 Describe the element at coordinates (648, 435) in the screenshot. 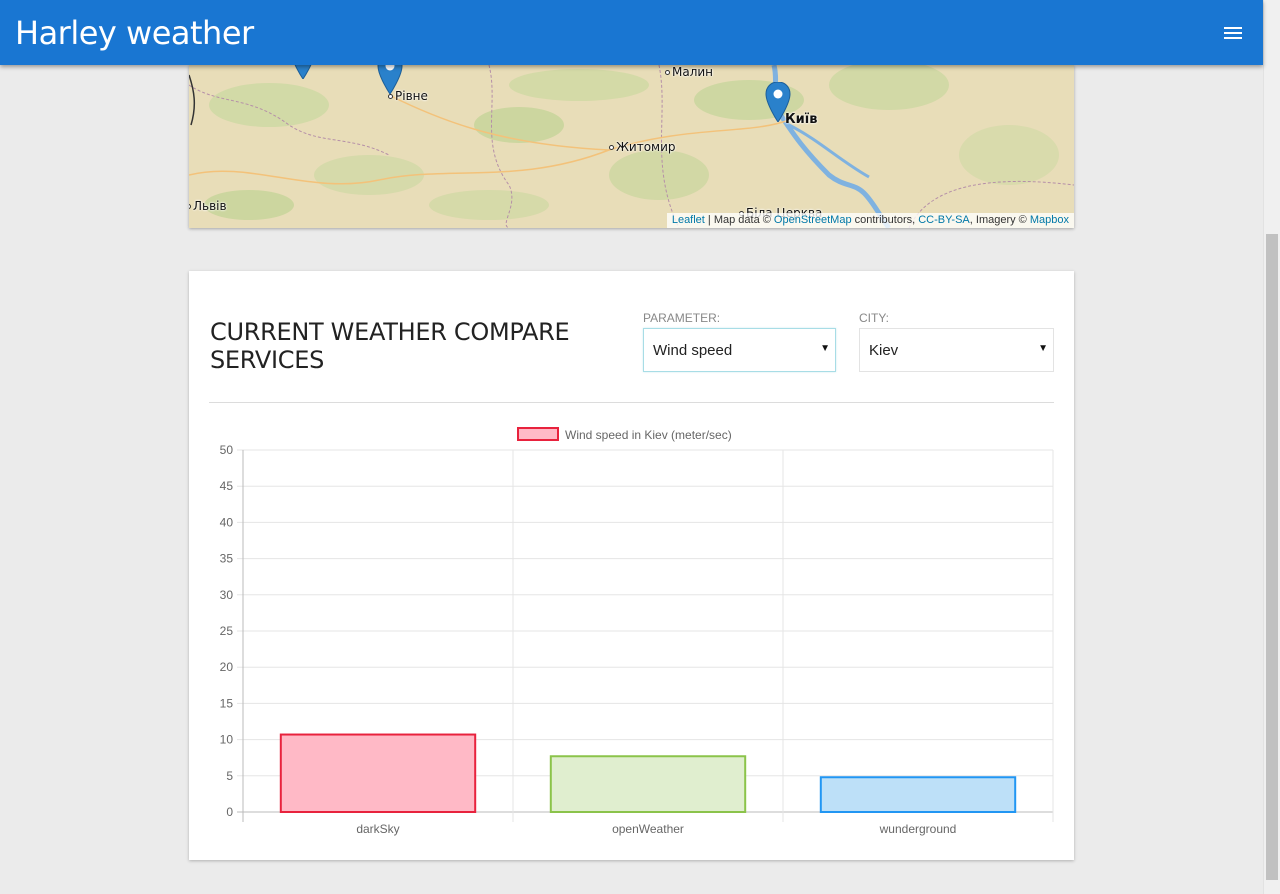

I see `legend-label: Wind speed in Kiev (meter/sec)` at that location.